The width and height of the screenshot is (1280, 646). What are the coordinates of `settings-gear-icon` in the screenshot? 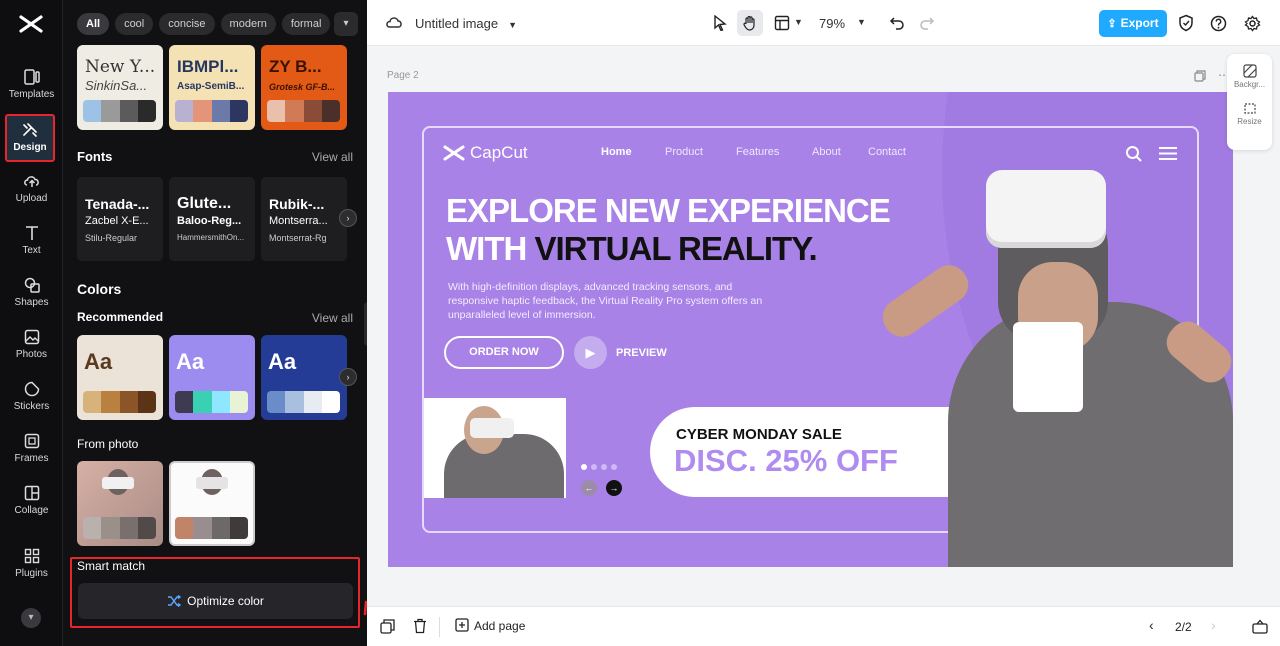 It's located at (1252, 23).